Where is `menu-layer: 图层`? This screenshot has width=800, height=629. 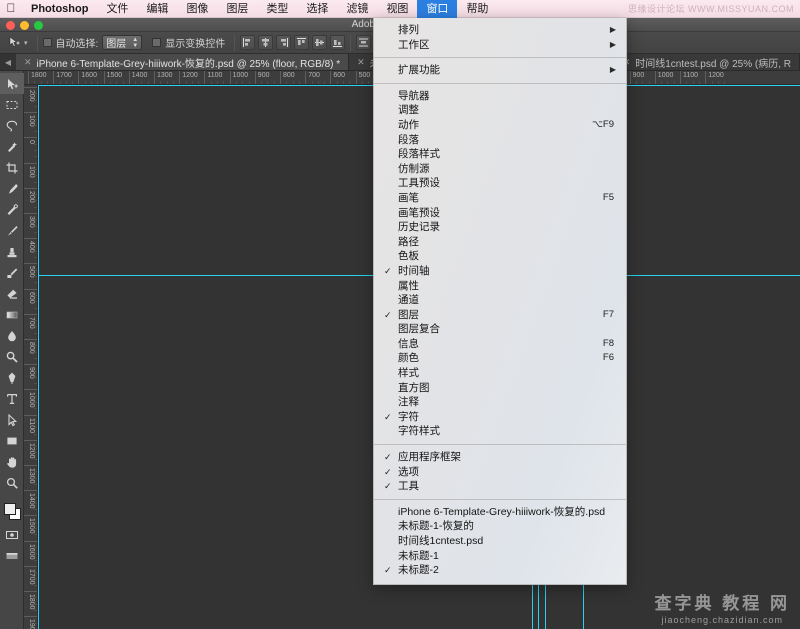 menu-layer: 图层 is located at coordinates (237, 9).